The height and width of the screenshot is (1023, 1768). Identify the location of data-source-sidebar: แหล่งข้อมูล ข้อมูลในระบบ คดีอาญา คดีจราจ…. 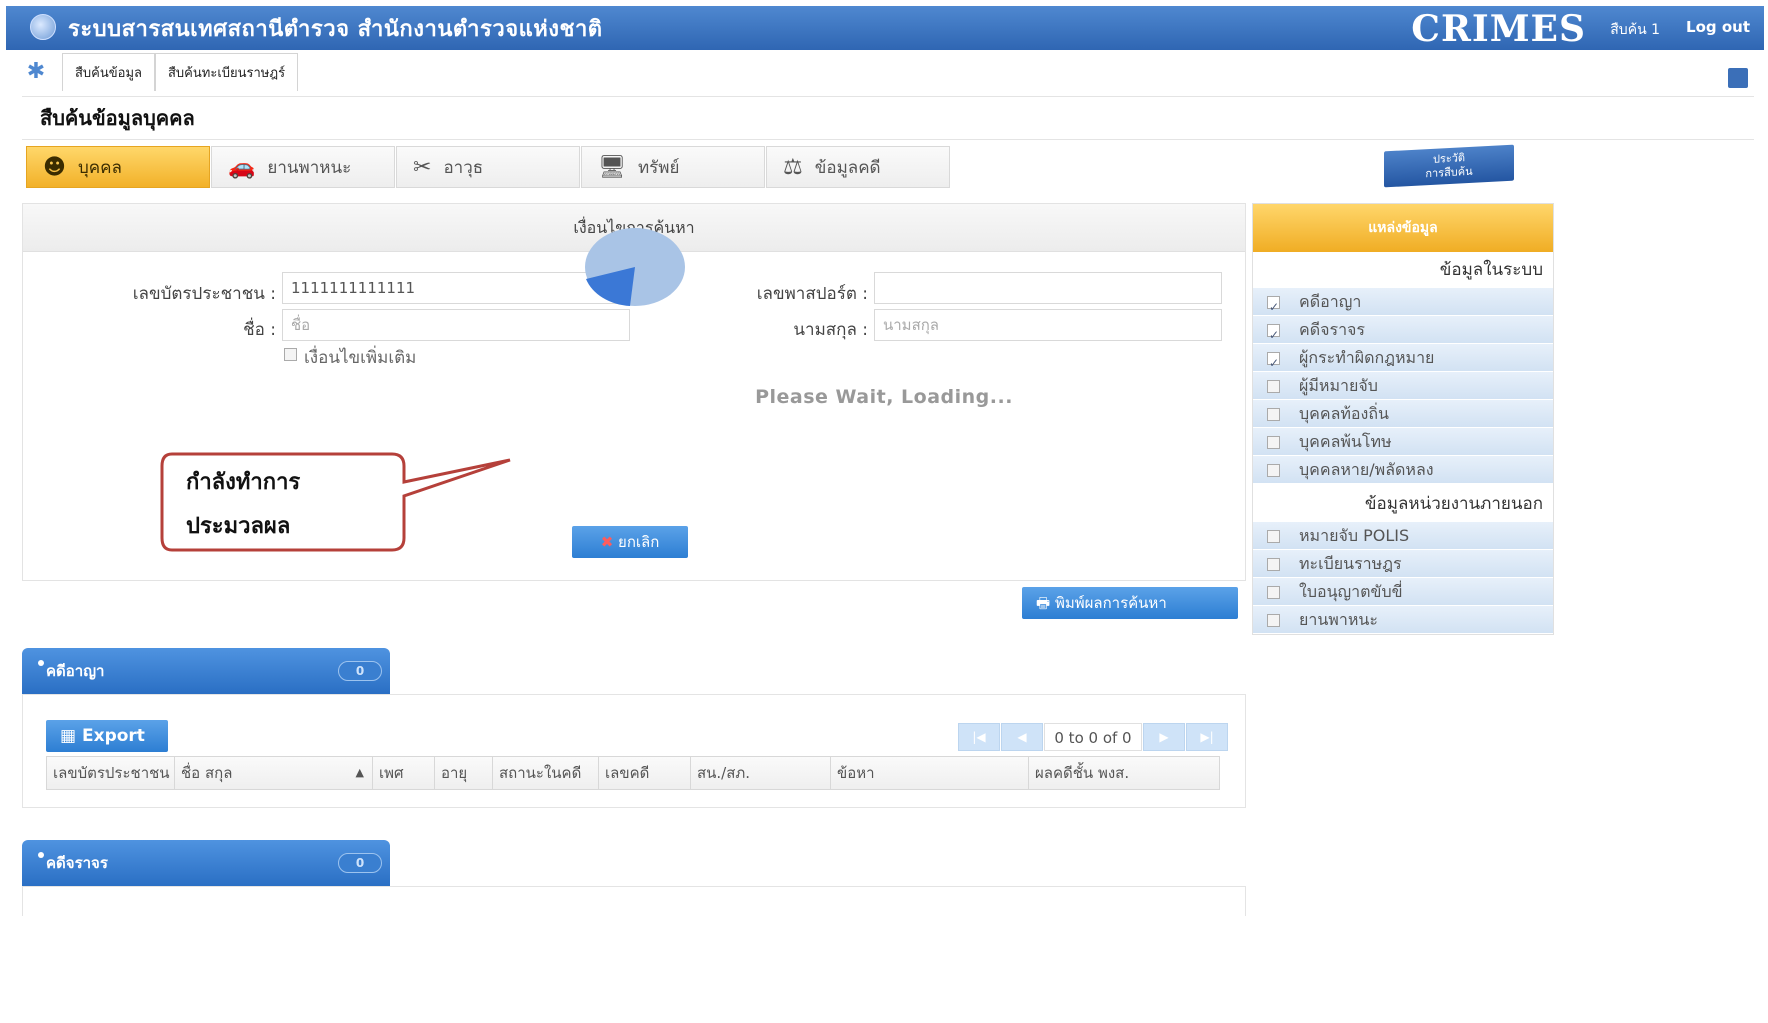
(1403, 419).